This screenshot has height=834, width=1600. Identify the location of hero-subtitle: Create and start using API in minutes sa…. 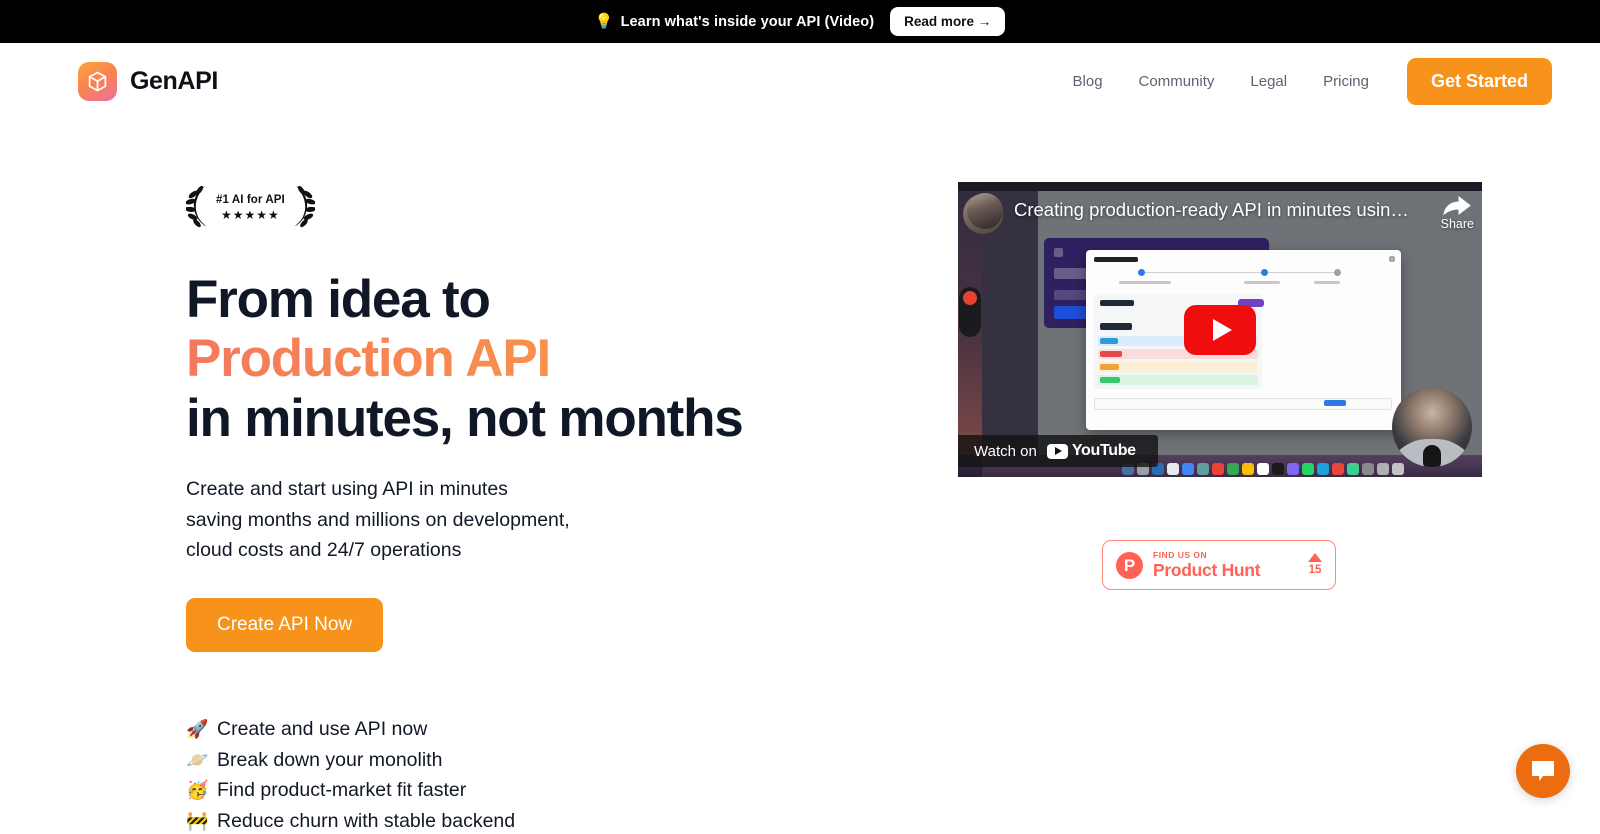
(473, 520).